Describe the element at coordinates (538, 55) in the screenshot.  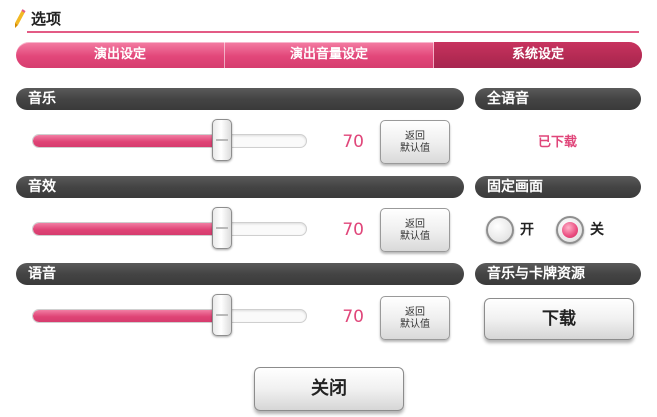
I see `tab-system-settings: 系统设定` at that location.